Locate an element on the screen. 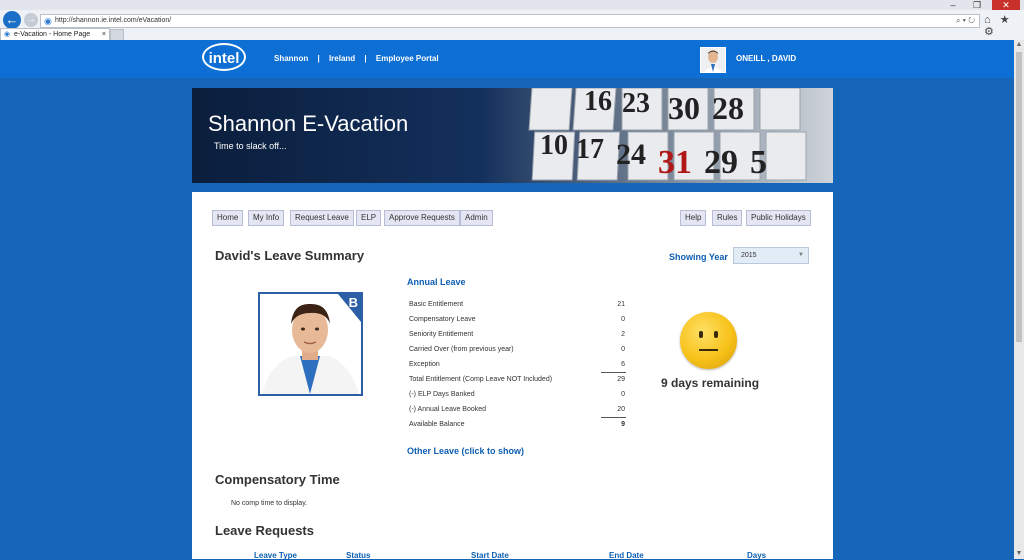 The width and height of the screenshot is (1024, 560). neutral-face-icon is located at coordinates (708, 340).